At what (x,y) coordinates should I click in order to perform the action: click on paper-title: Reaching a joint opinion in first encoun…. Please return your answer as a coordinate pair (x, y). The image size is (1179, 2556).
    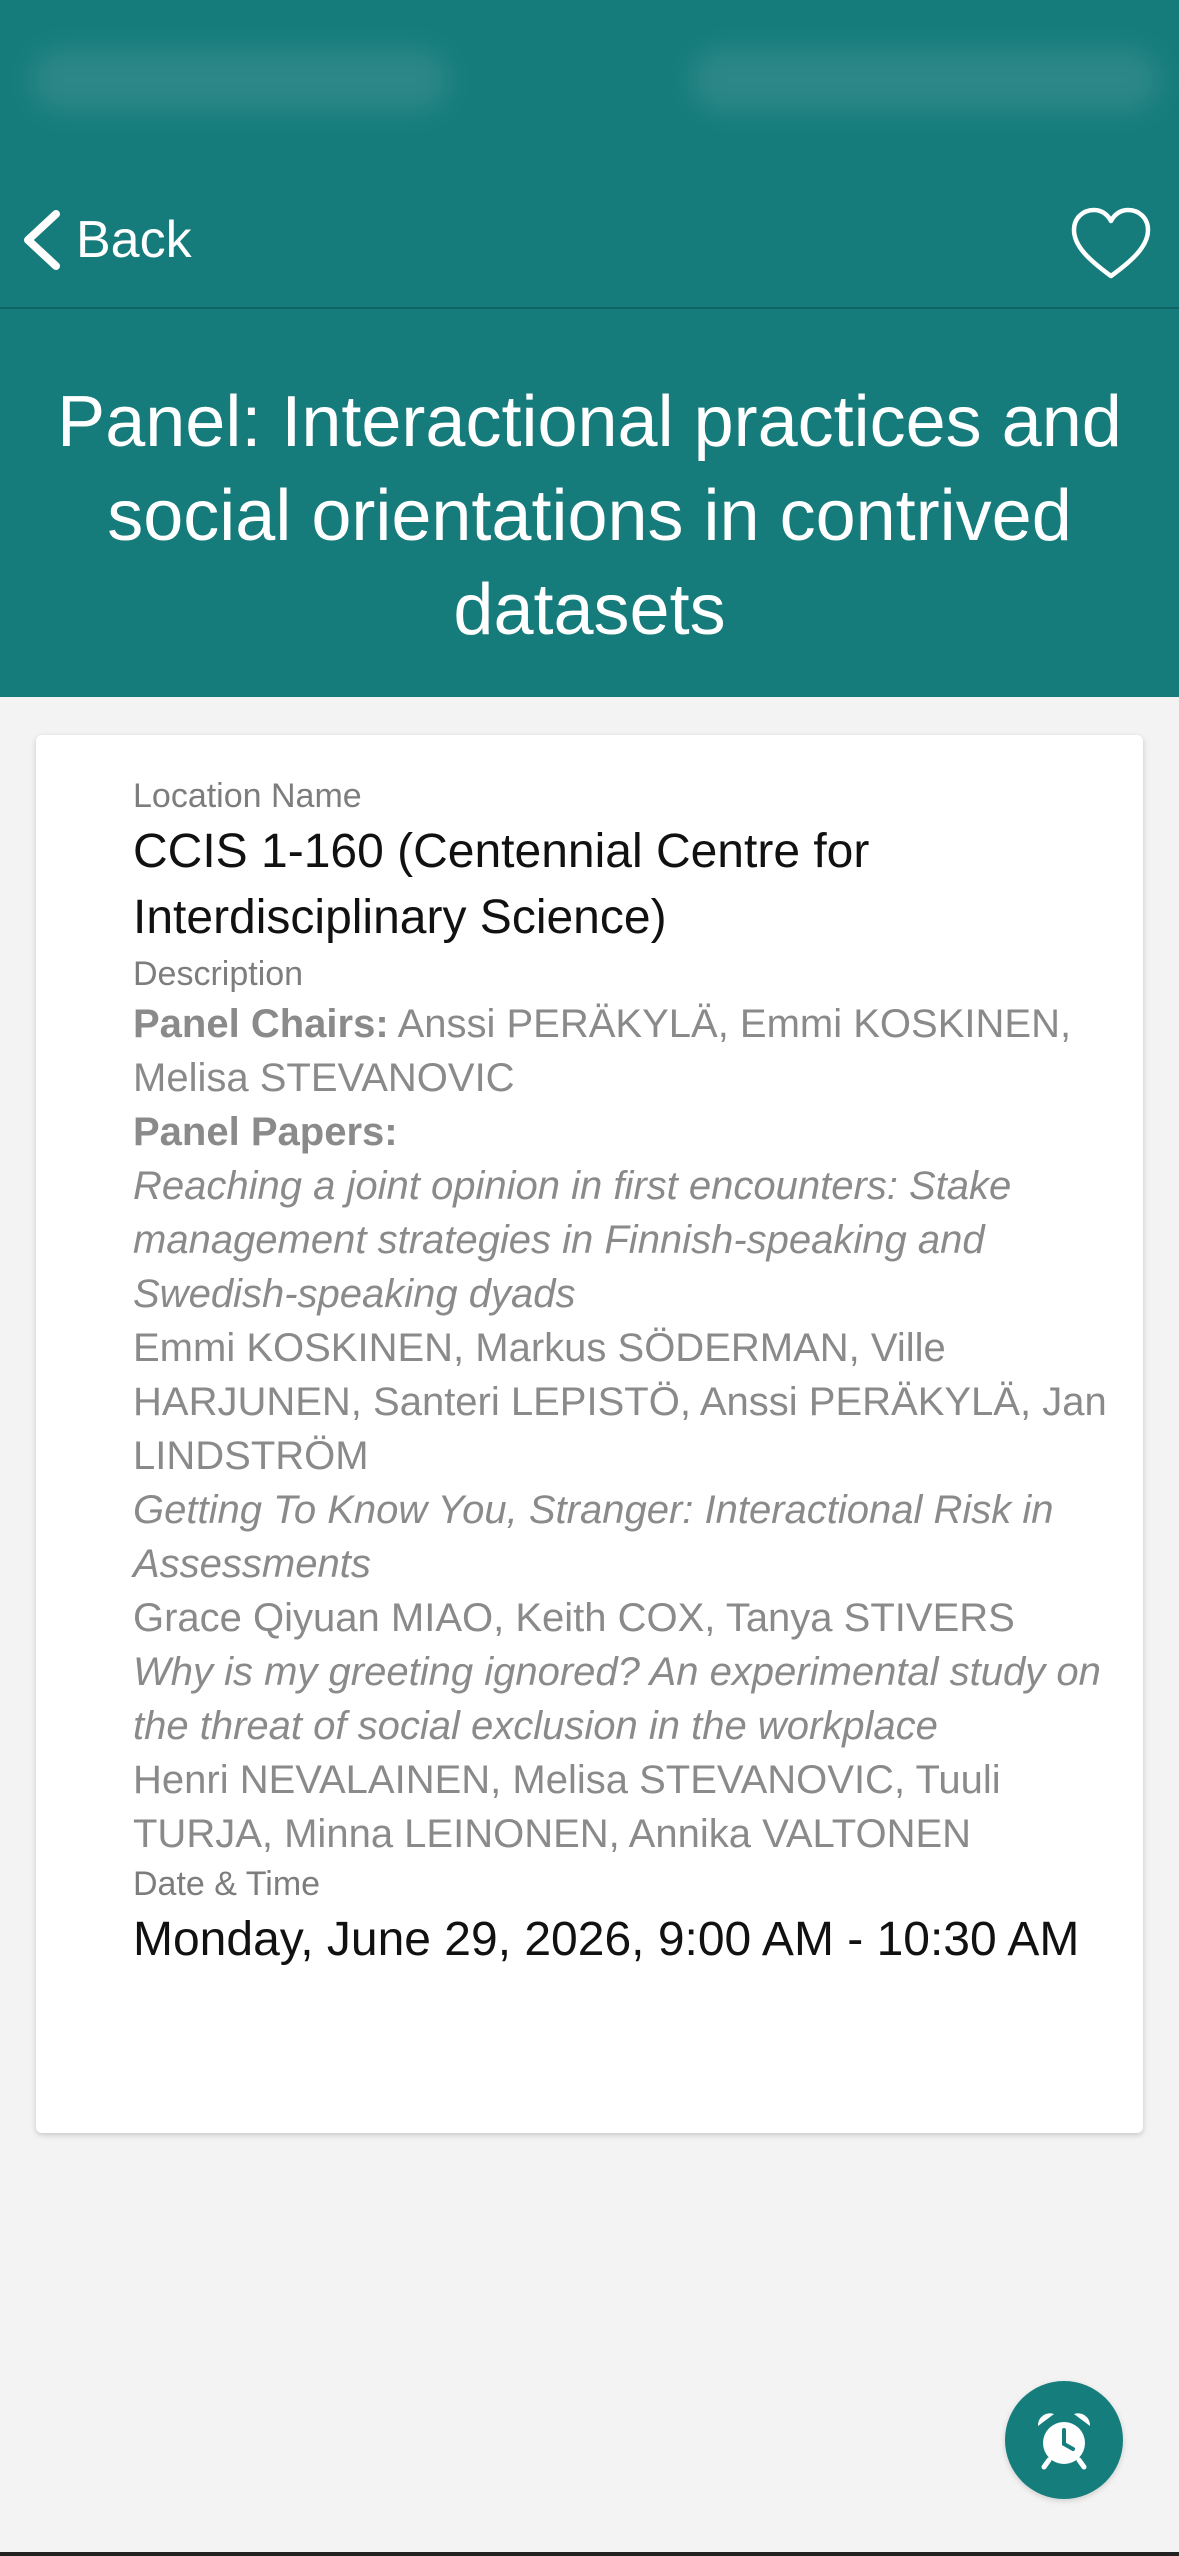
    Looking at the image, I should click on (572, 1240).